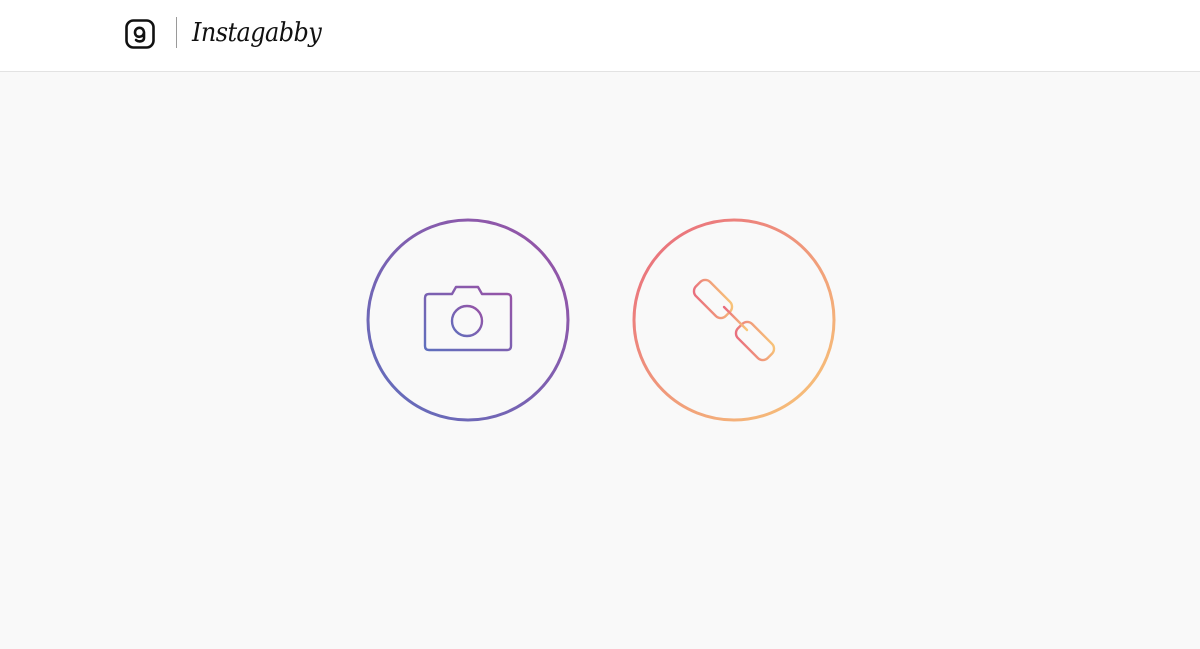 This screenshot has height=649, width=1200. I want to click on link-icon, so click(734, 320).